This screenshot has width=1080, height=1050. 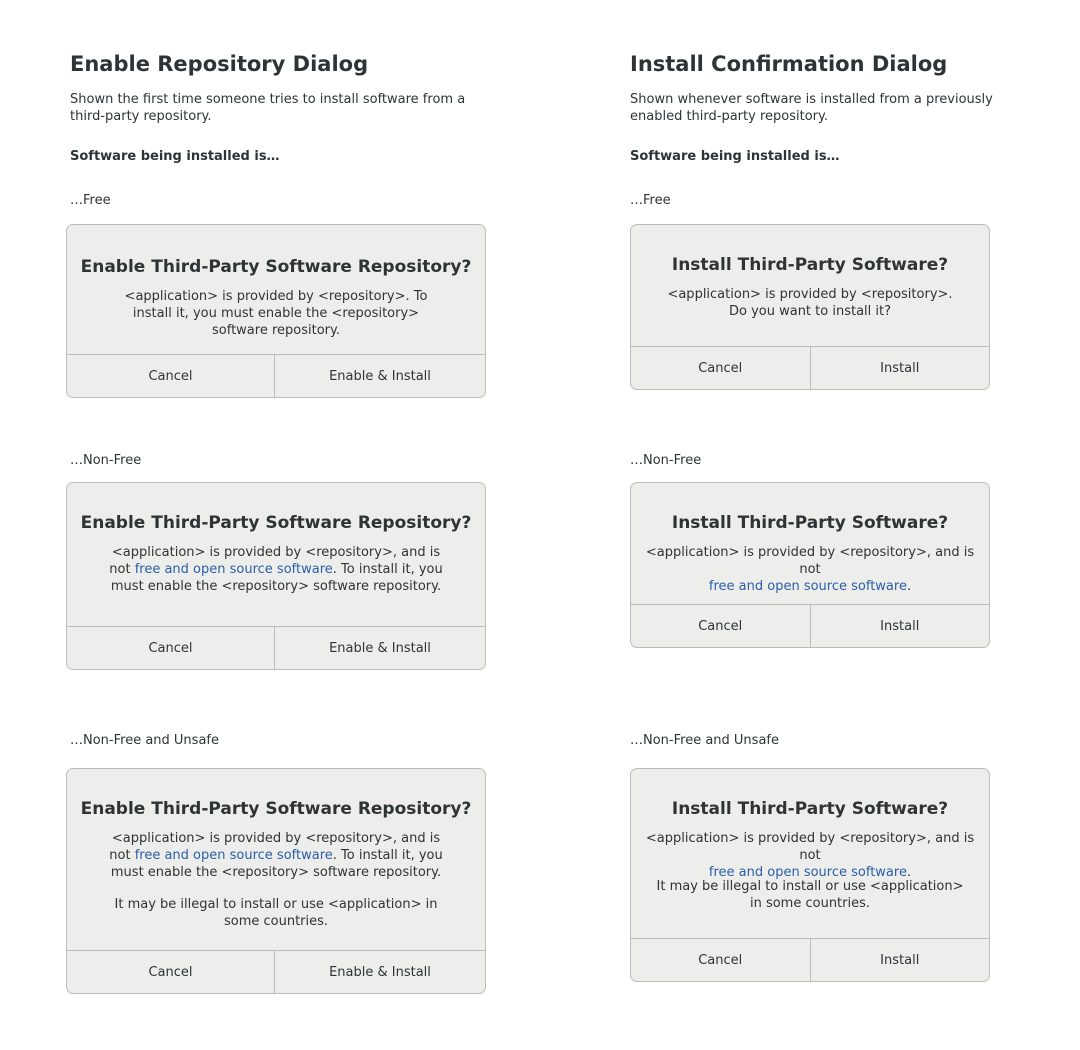 What do you see at coordinates (909, 586) in the screenshot?
I see `body-text-after-link: .` at bounding box center [909, 586].